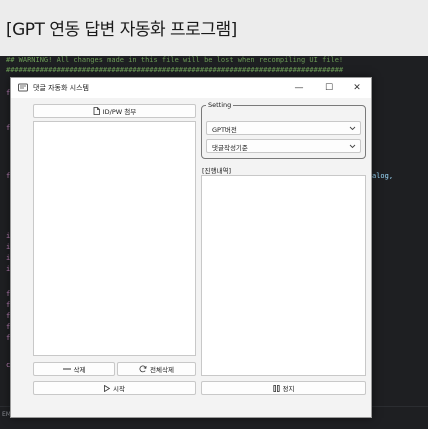 Image resolution: width=428 pixels, height=429 pixels. Describe the element at coordinates (23, 87) in the screenshot. I see `app-icon` at that location.